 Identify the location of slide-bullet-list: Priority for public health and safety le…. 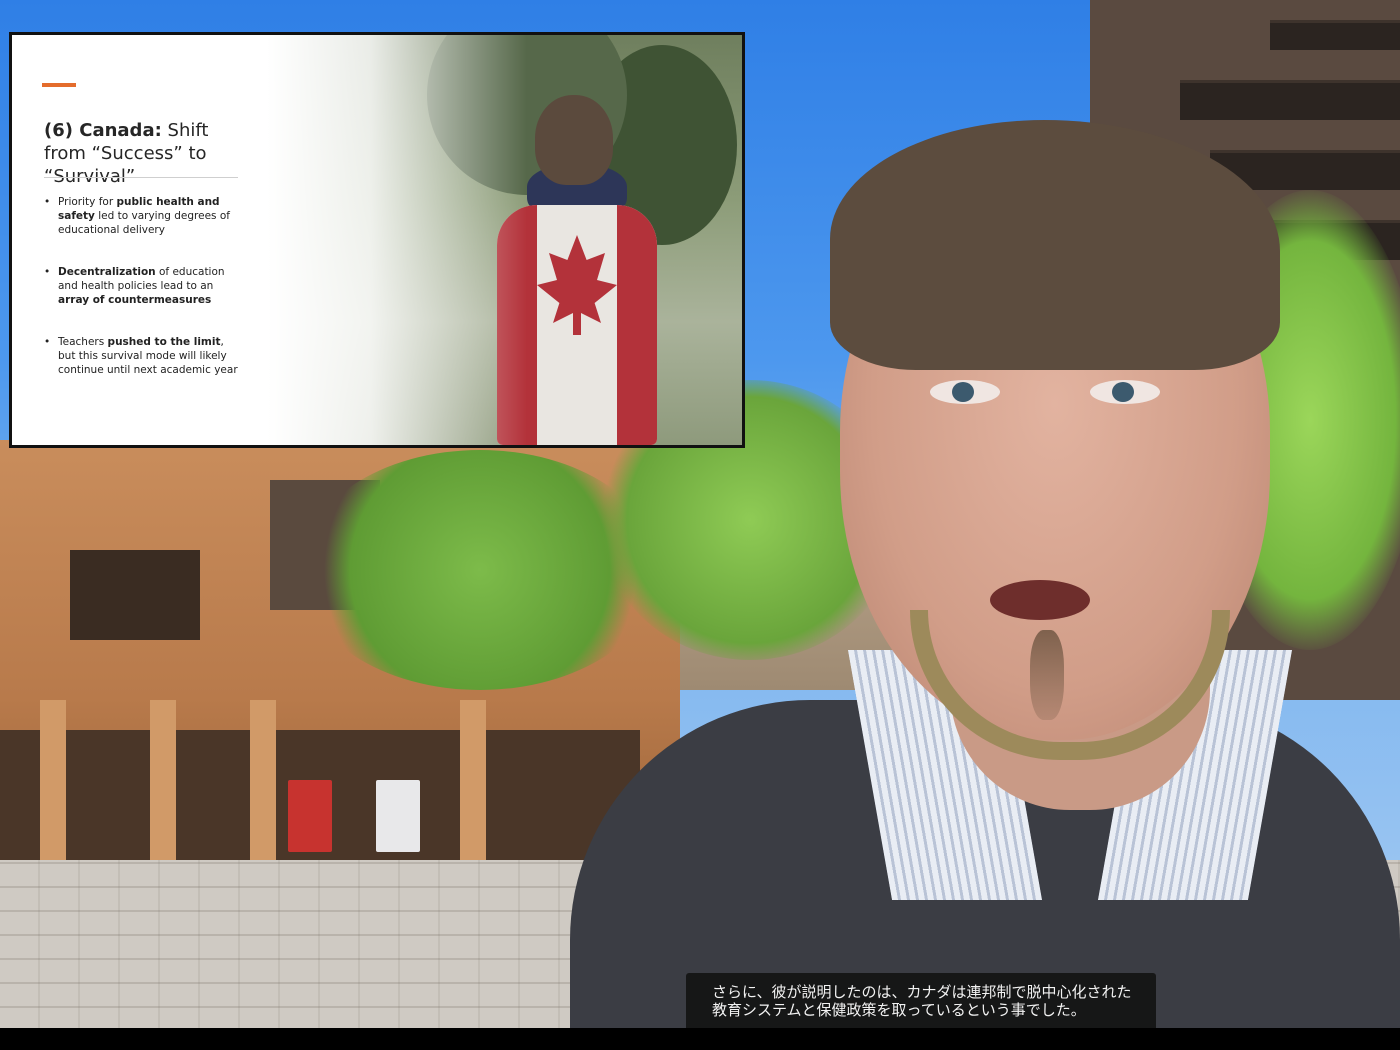
(140, 300).